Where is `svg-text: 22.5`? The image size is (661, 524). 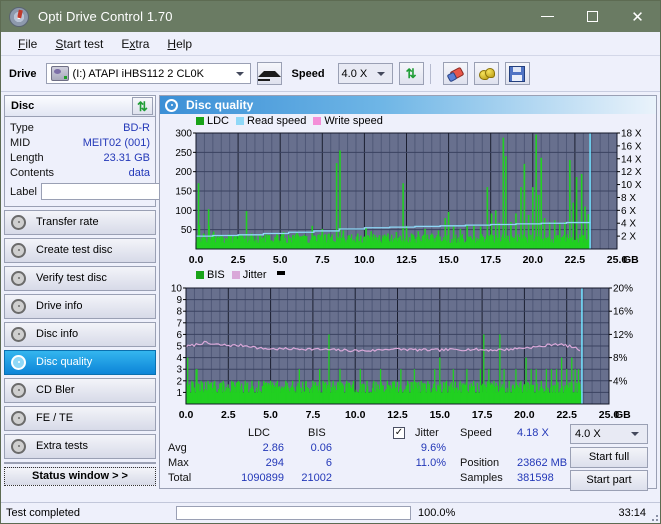 svg-text: 22.5 is located at coordinates (575, 260).